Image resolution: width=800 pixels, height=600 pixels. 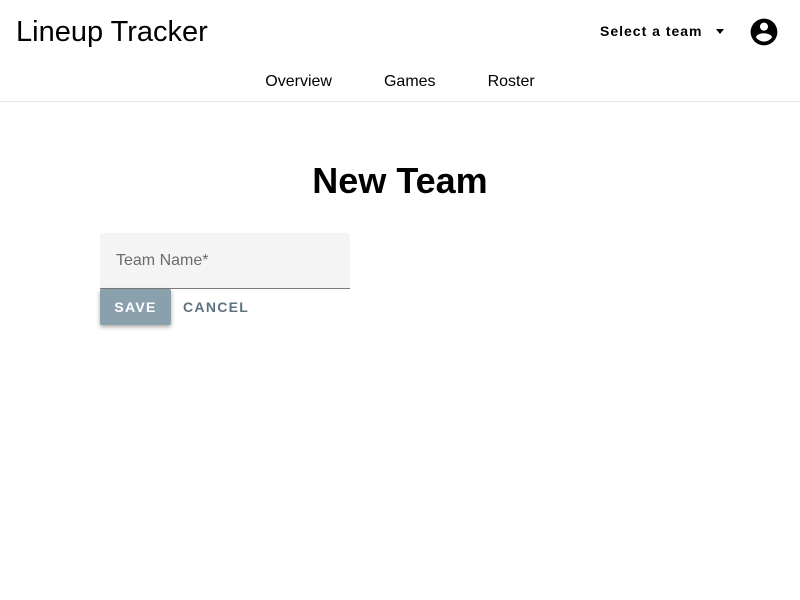 What do you see at coordinates (216, 307) in the screenshot?
I see `cancel-button: CANCEL` at bounding box center [216, 307].